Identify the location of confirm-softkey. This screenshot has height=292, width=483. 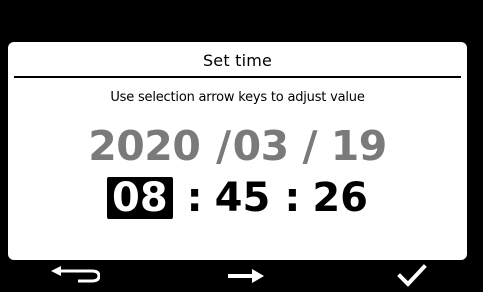
(412, 276).